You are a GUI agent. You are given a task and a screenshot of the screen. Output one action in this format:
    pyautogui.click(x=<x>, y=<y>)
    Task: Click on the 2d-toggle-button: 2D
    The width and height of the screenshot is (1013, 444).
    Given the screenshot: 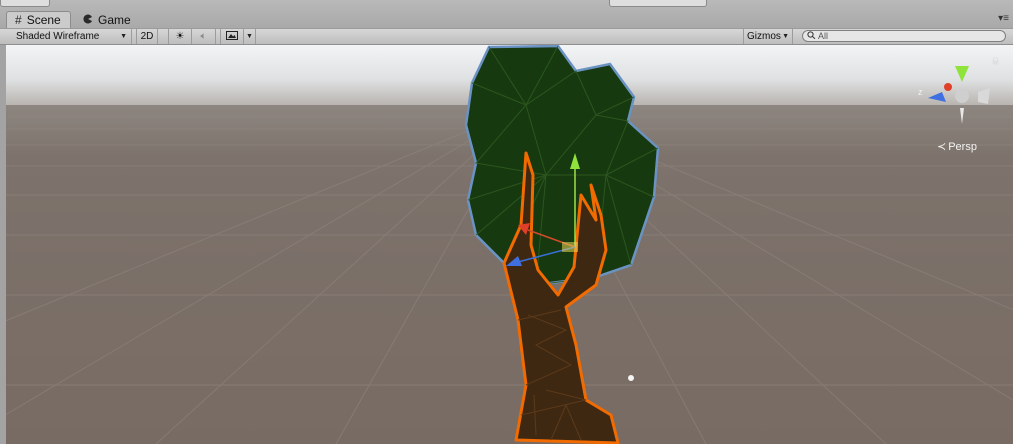 What is the action you would take?
    pyautogui.click(x=147, y=36)
    